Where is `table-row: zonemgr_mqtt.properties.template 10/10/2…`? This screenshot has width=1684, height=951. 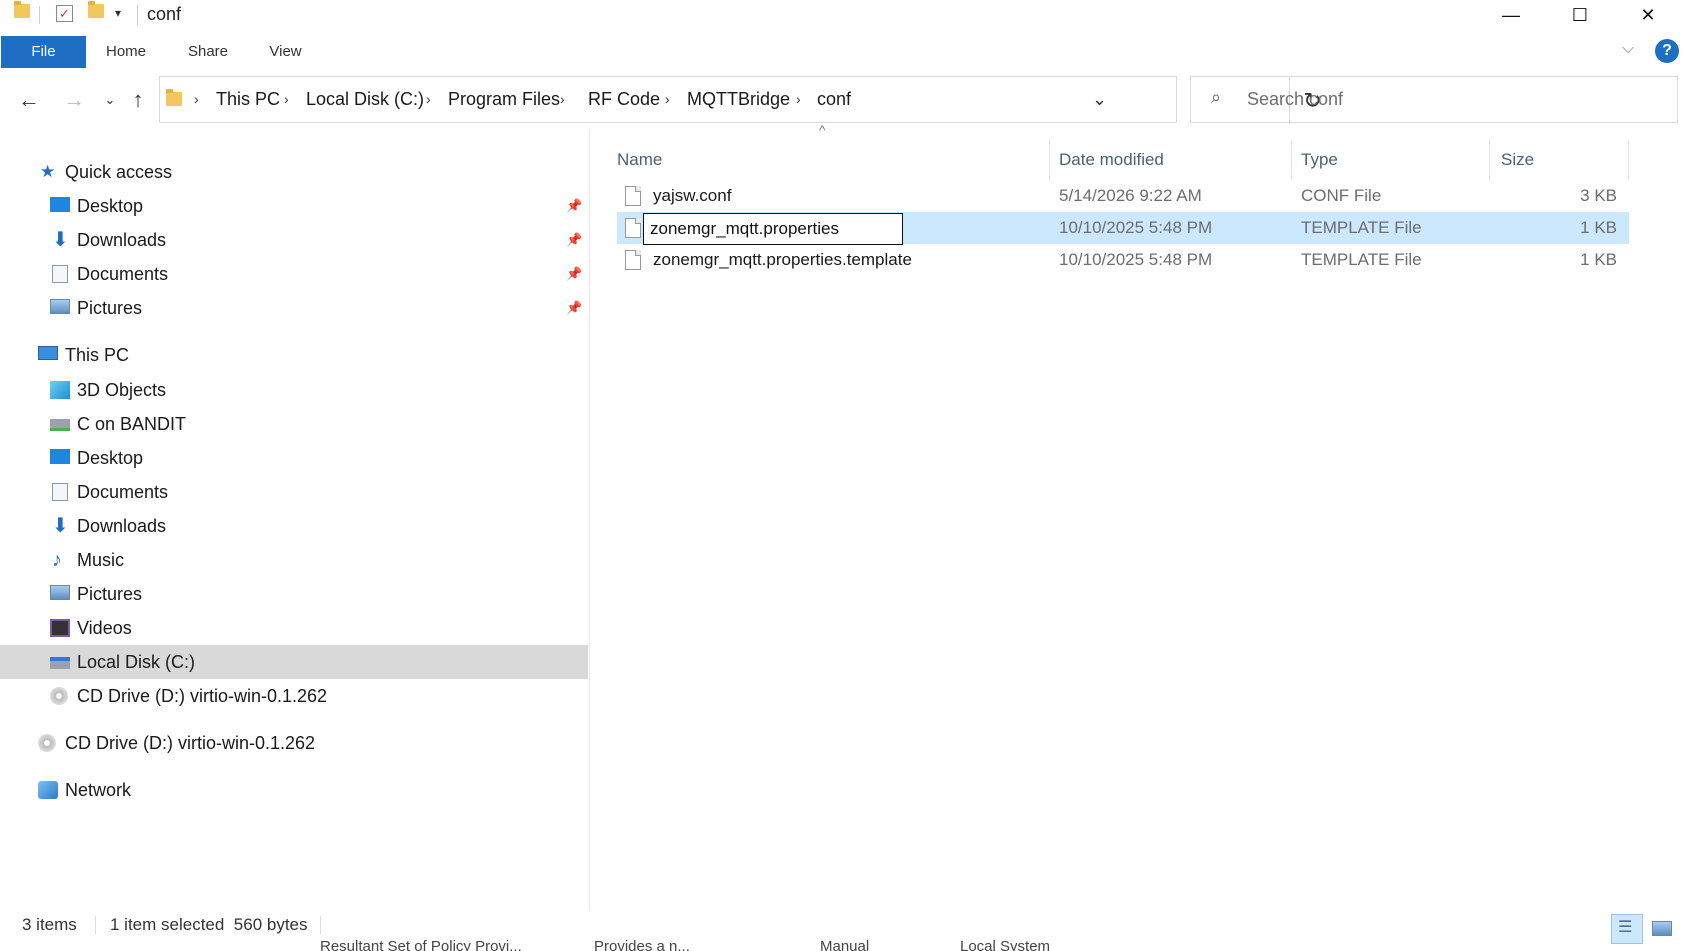 table-row: zonemgr_mqtt.properties.template 10/10/2… is located at coordinates (1123, 260).